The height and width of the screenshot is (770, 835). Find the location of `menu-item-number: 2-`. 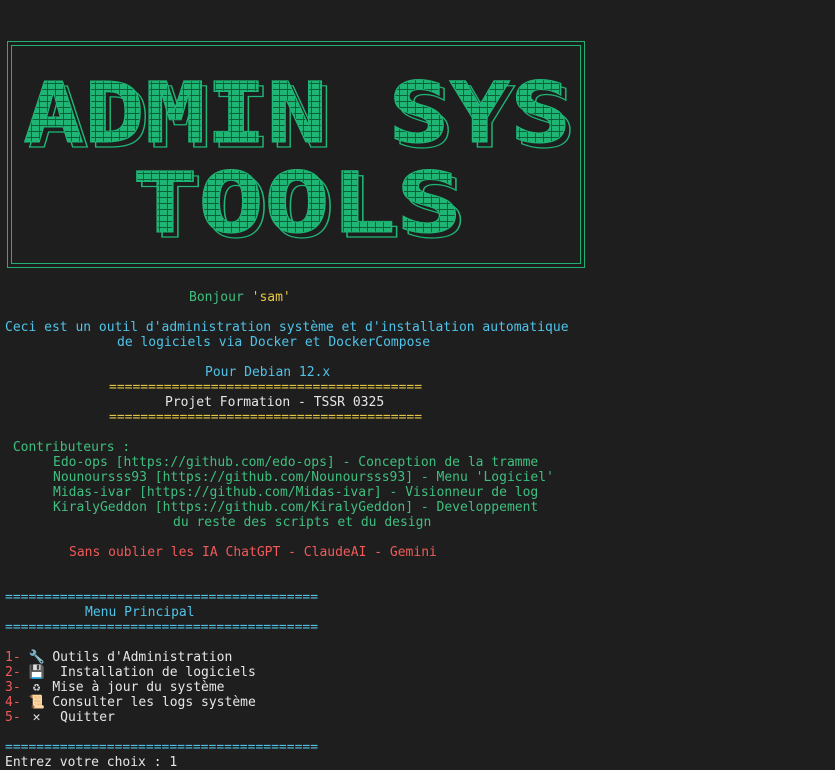

menu-item-number: 2- is located at coordinates (13, 672).